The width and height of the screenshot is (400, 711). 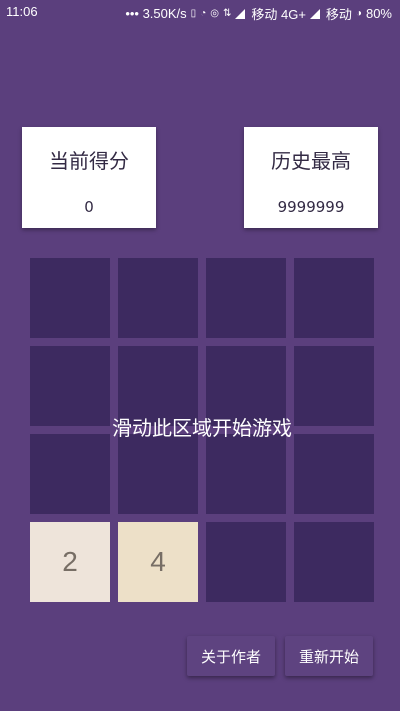 I want to click on current-score-title: 当前得分, so click(x=89, y=161).